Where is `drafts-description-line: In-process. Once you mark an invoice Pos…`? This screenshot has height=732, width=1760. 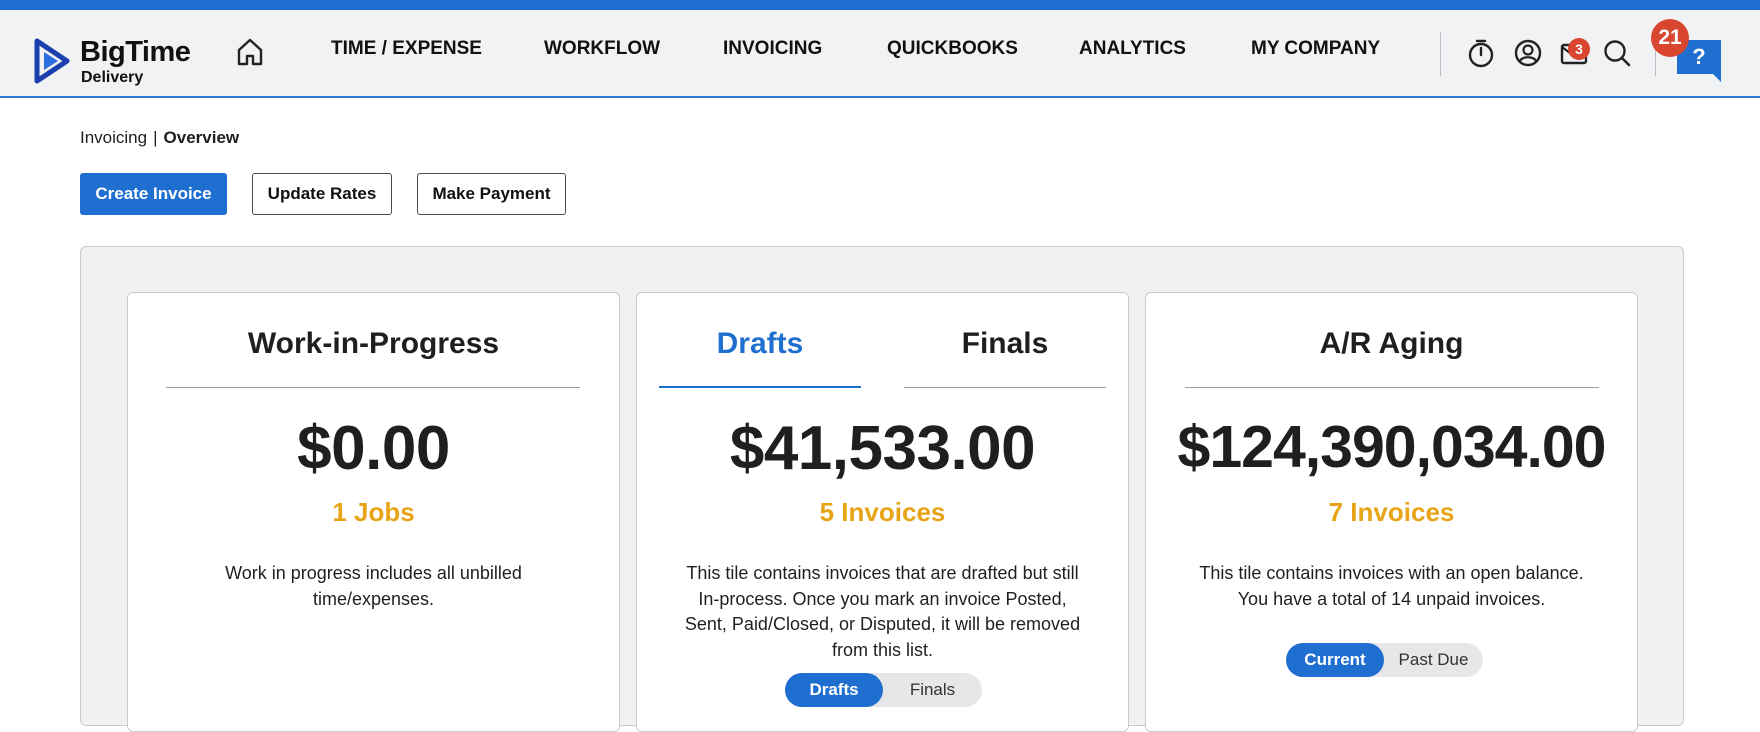
drafts-description-line: In-process. Once you mark an invoice Pos… is located at coordinates (882, 598).